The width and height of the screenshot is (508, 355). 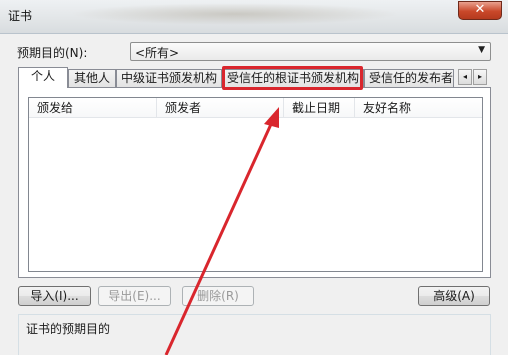 I want to click on tab-scroll-left-button: ◂, so click(x=465, y=77).